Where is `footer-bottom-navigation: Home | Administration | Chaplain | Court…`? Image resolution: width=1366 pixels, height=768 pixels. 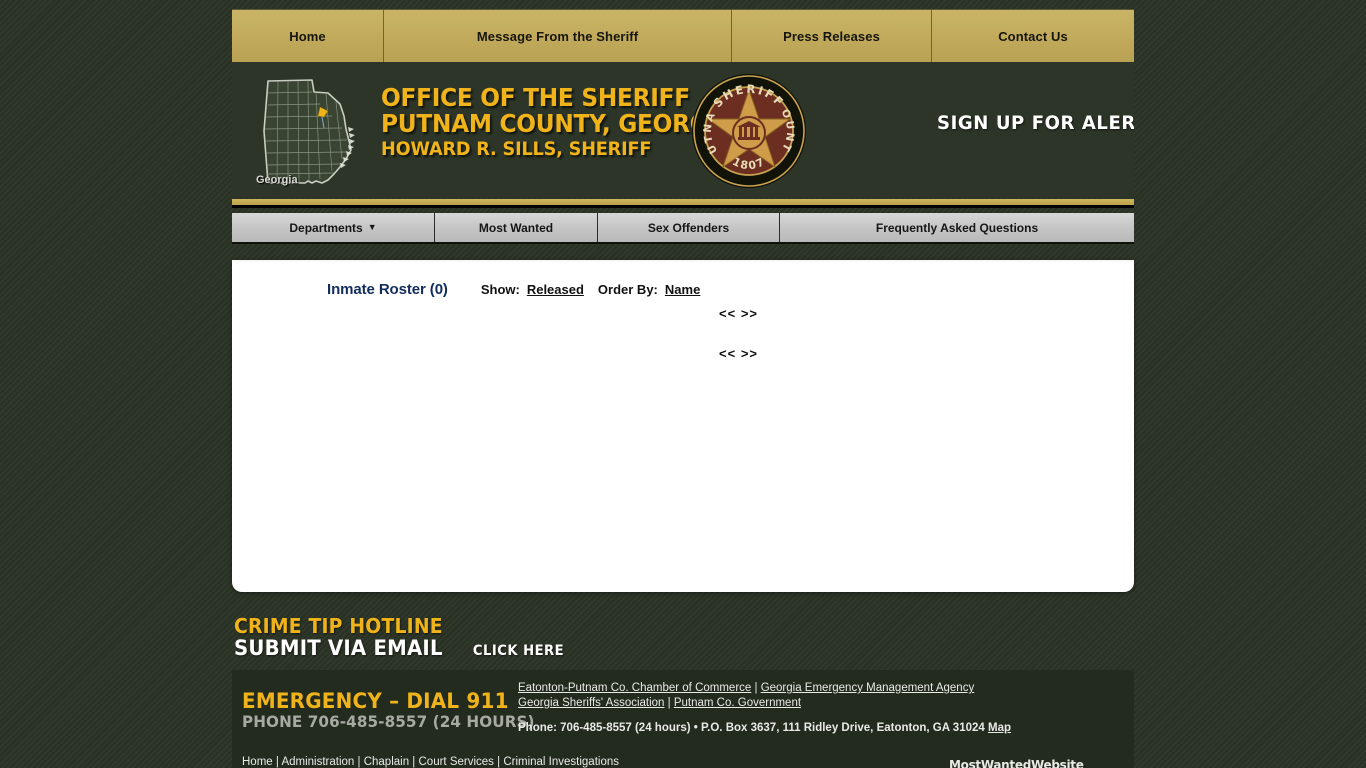 footer-bottom-navigation: Home | Administration | Chaplain | Court… is located at coordinates (430, 762).